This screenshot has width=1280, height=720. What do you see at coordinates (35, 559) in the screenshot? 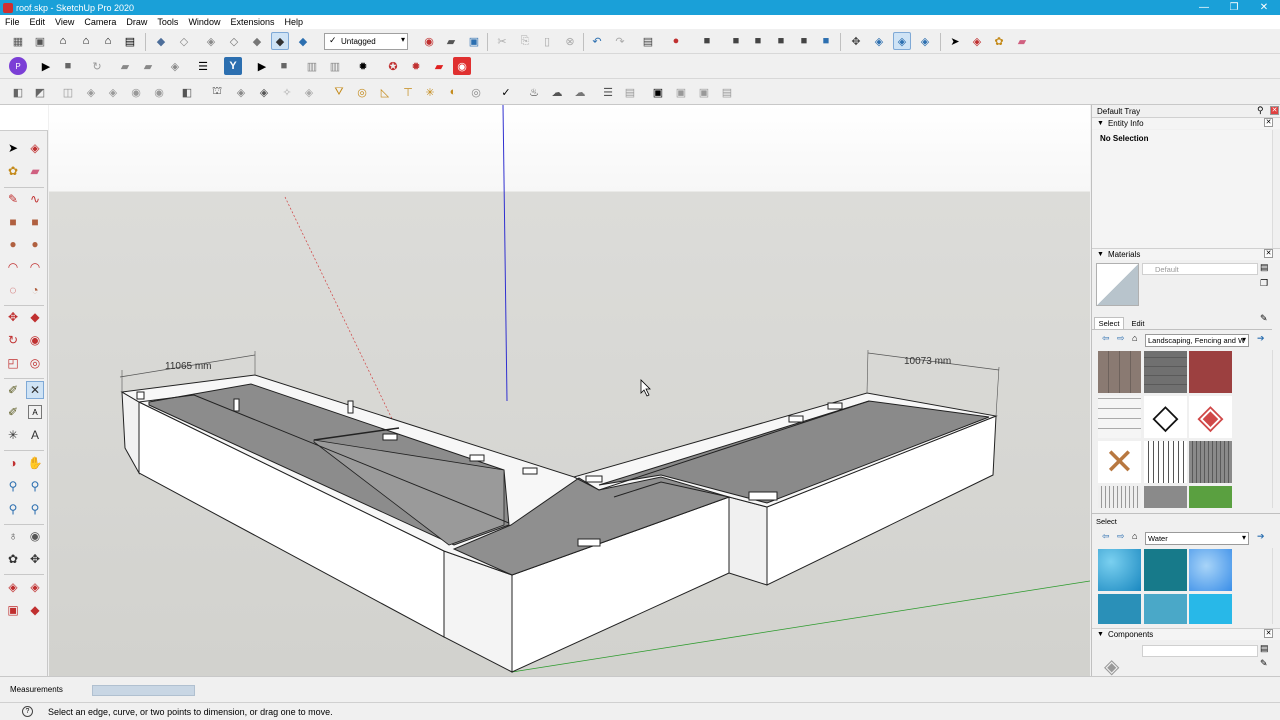
I see `section-plane-tool-icon: ✥` at bounding box center [35, 559].